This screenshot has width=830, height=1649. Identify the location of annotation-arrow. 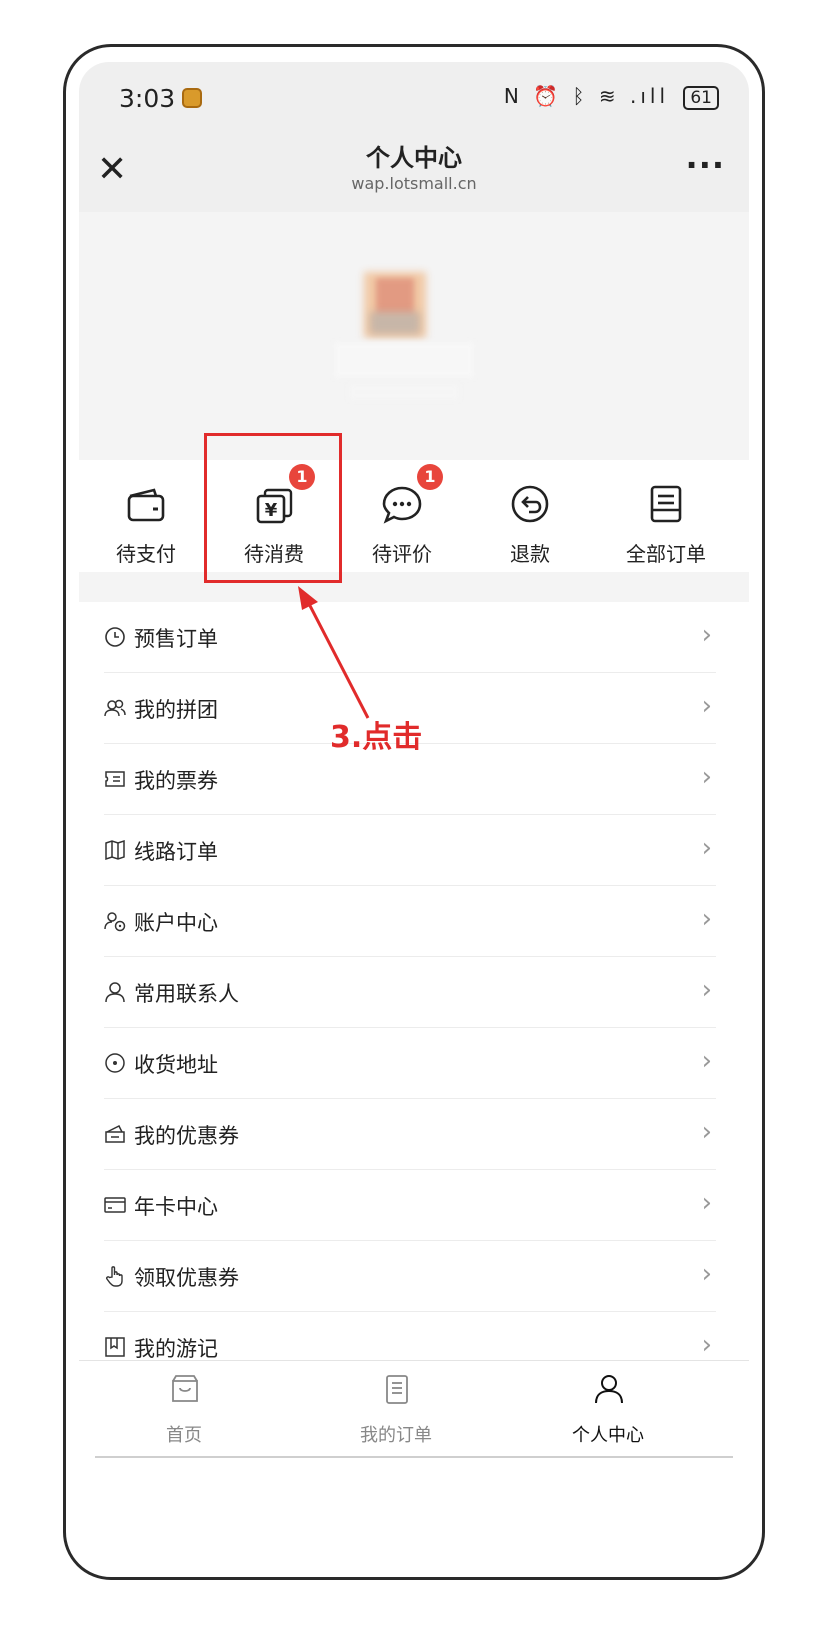
(334, 652).